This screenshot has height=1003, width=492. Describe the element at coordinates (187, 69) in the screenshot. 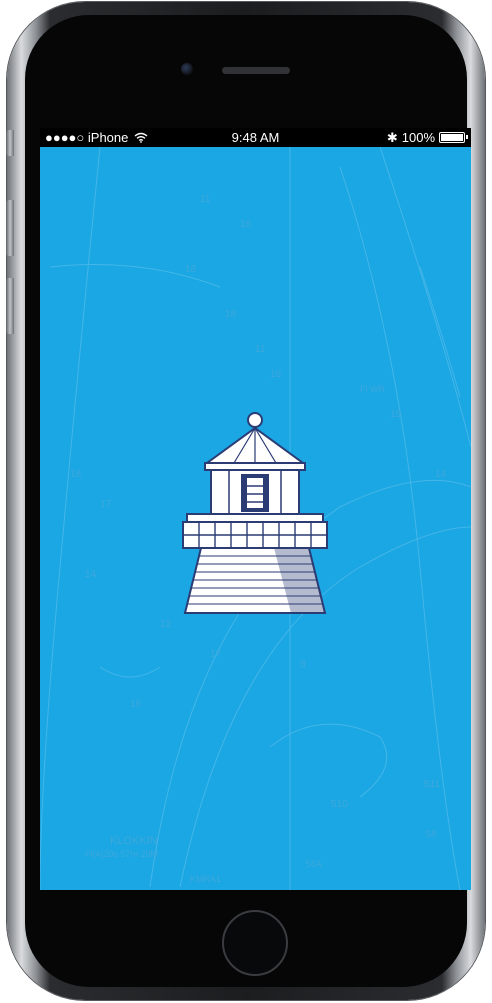

I see `front-camera` at that location.